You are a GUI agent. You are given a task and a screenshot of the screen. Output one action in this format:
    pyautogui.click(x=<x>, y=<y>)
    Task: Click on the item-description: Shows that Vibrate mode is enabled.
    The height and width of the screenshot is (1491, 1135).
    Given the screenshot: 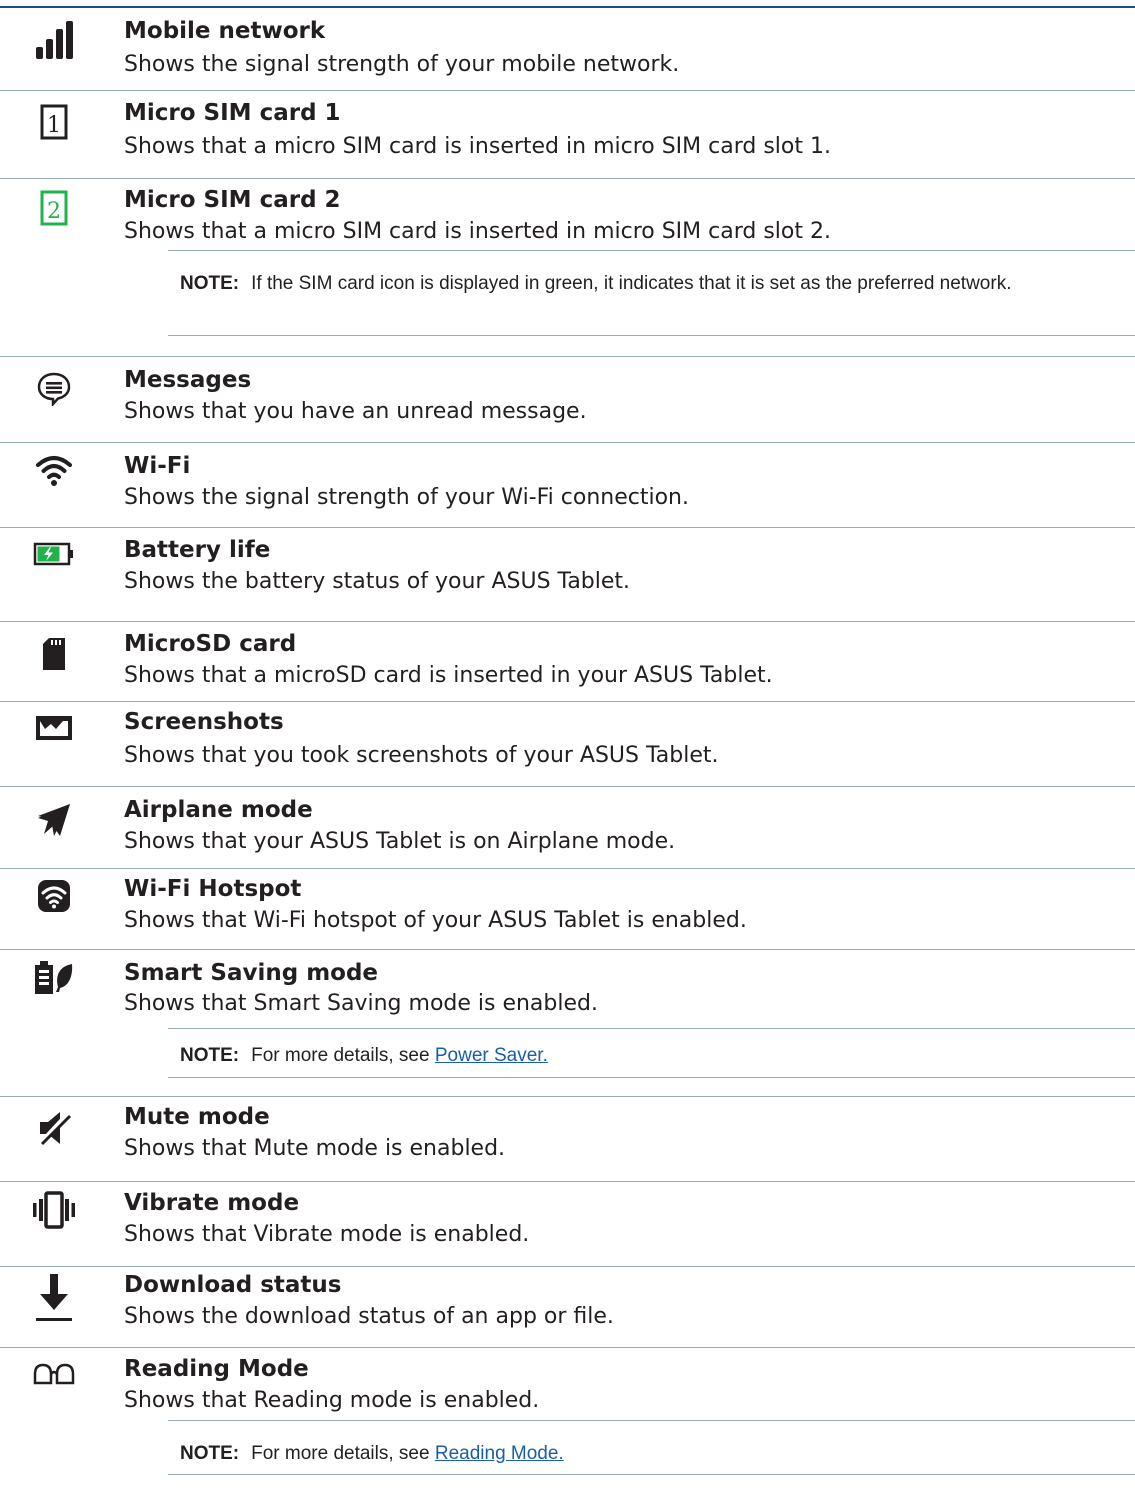 What is the action you would take?
    pyautogui.click(x=327, y=1234)
    